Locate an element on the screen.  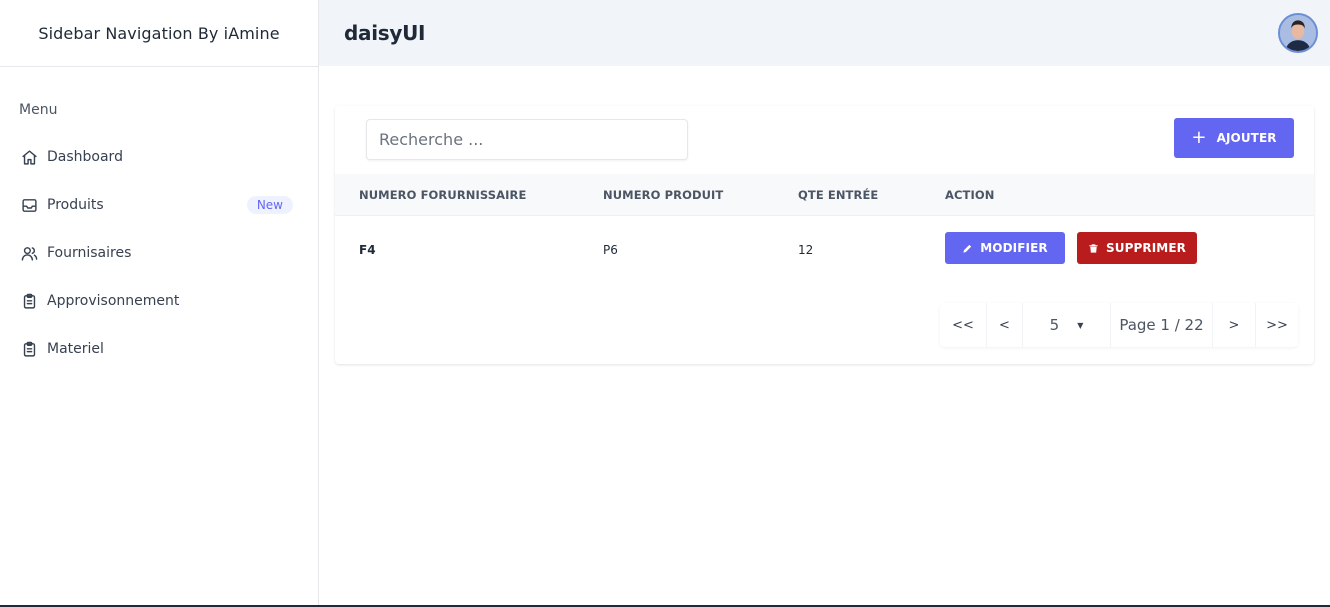
trash-icon is located at coordinates (1093, 248).